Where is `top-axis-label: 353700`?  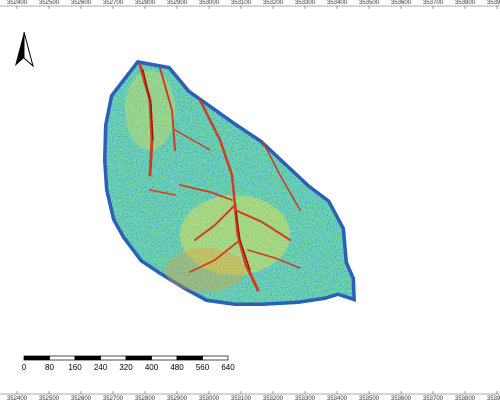 top-axis-label: 353700 is located at coordinates (433, 3).